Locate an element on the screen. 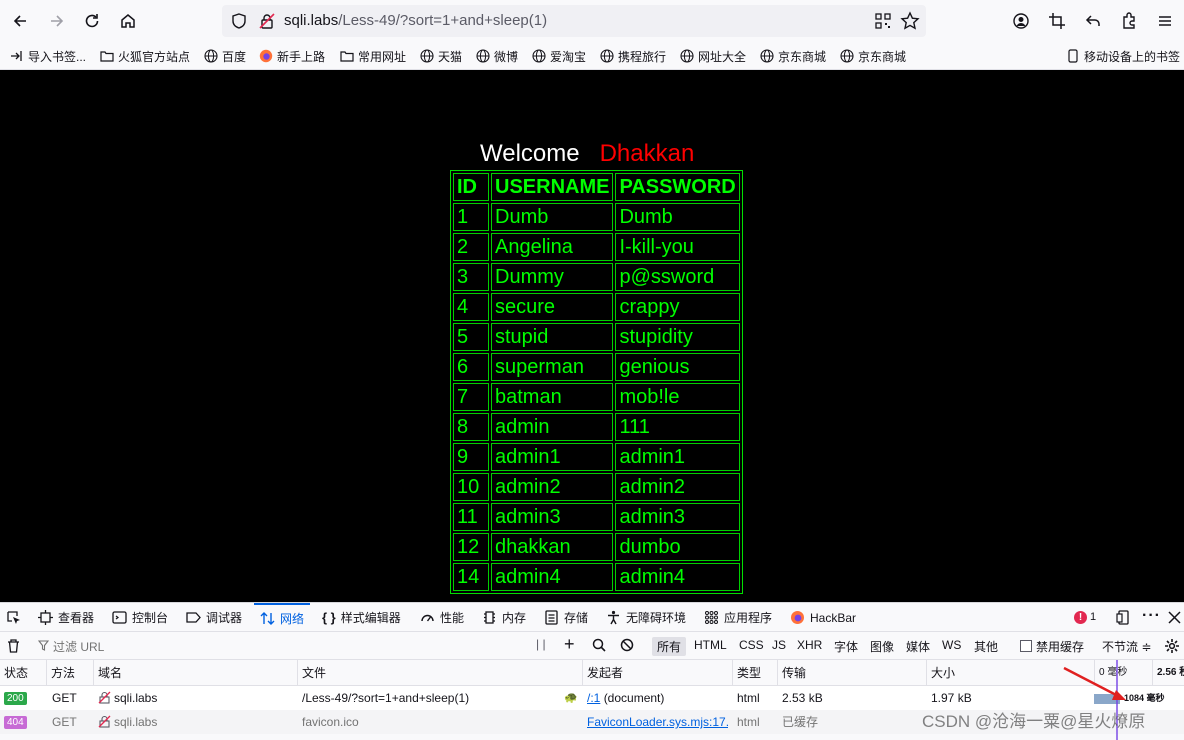 The image size is (1184, 740). tab-hackbar: HackBar is located at coordinates (823, 617).